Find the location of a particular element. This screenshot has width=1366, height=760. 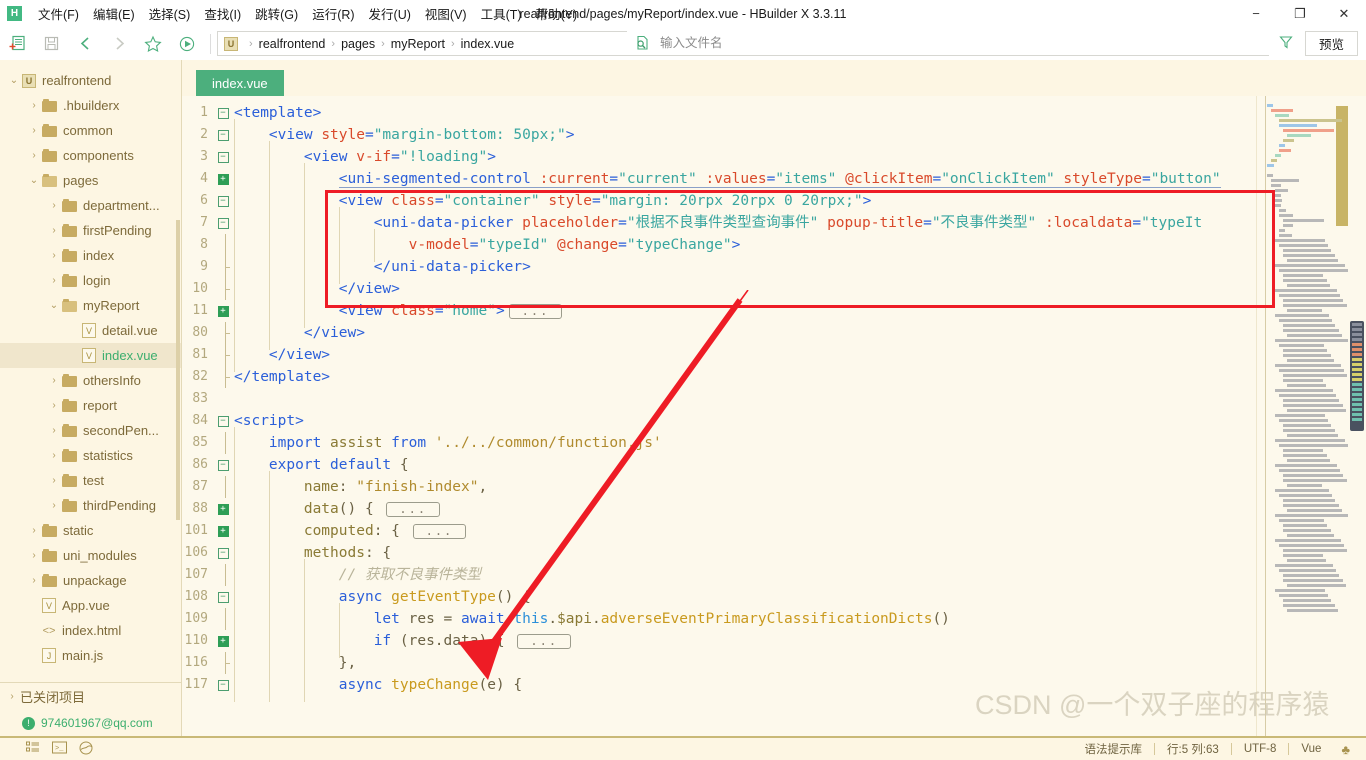

code-line: 117− async typeChange(e) { is located at coordinates (719, 685).